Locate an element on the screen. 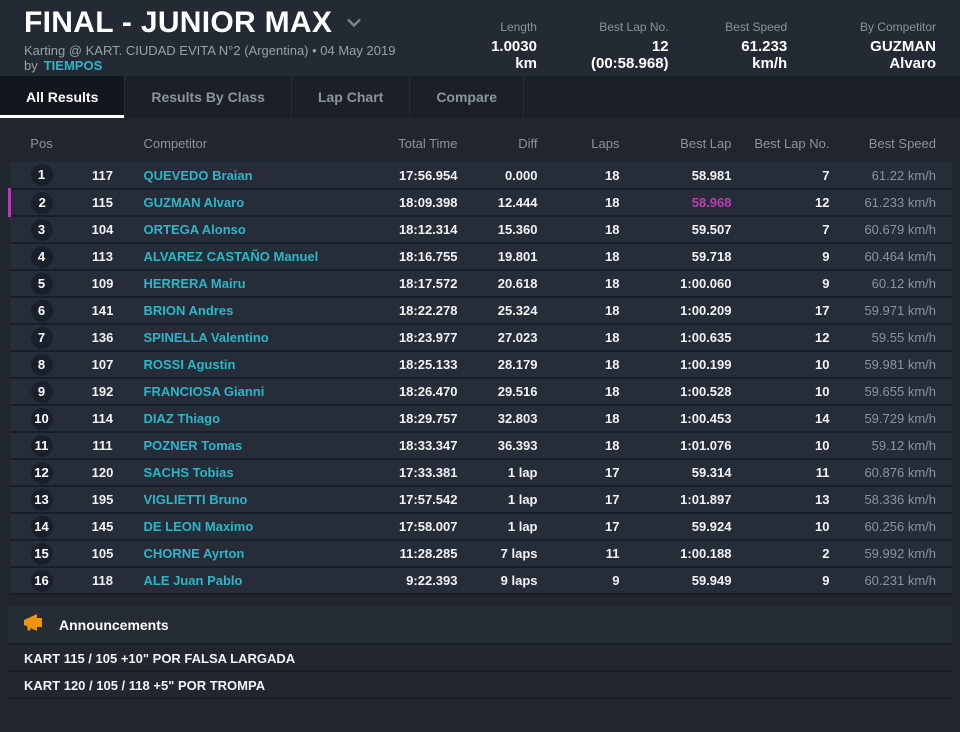 Image resolution: width=960 pixels, height=732 pixels. position-cell: 8 is located at coordinates (41, 365).